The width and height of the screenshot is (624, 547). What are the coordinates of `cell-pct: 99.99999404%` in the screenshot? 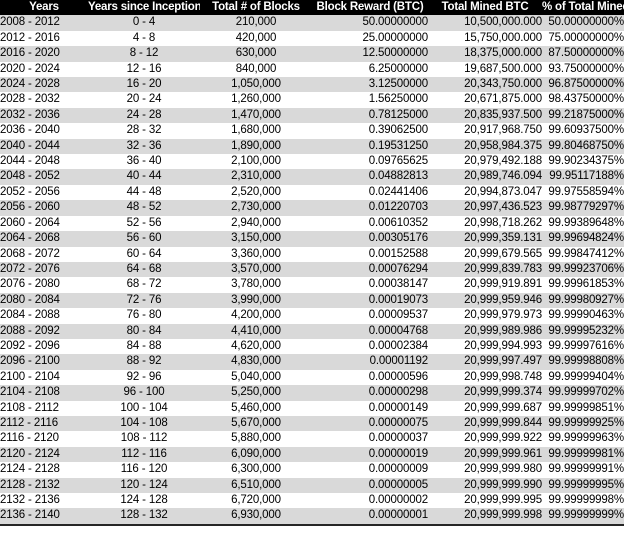 It's located at (583, 377).